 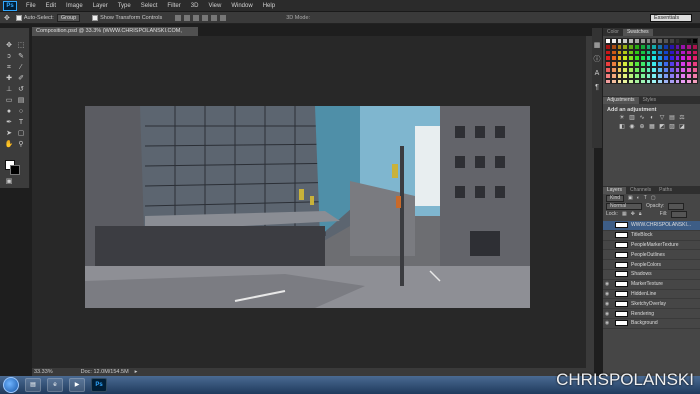 What do you see at coordinates (651, 246) in the screenshot?
I see `layer-row: PeopleMarkerTexture` at bounding box center [651, 246].